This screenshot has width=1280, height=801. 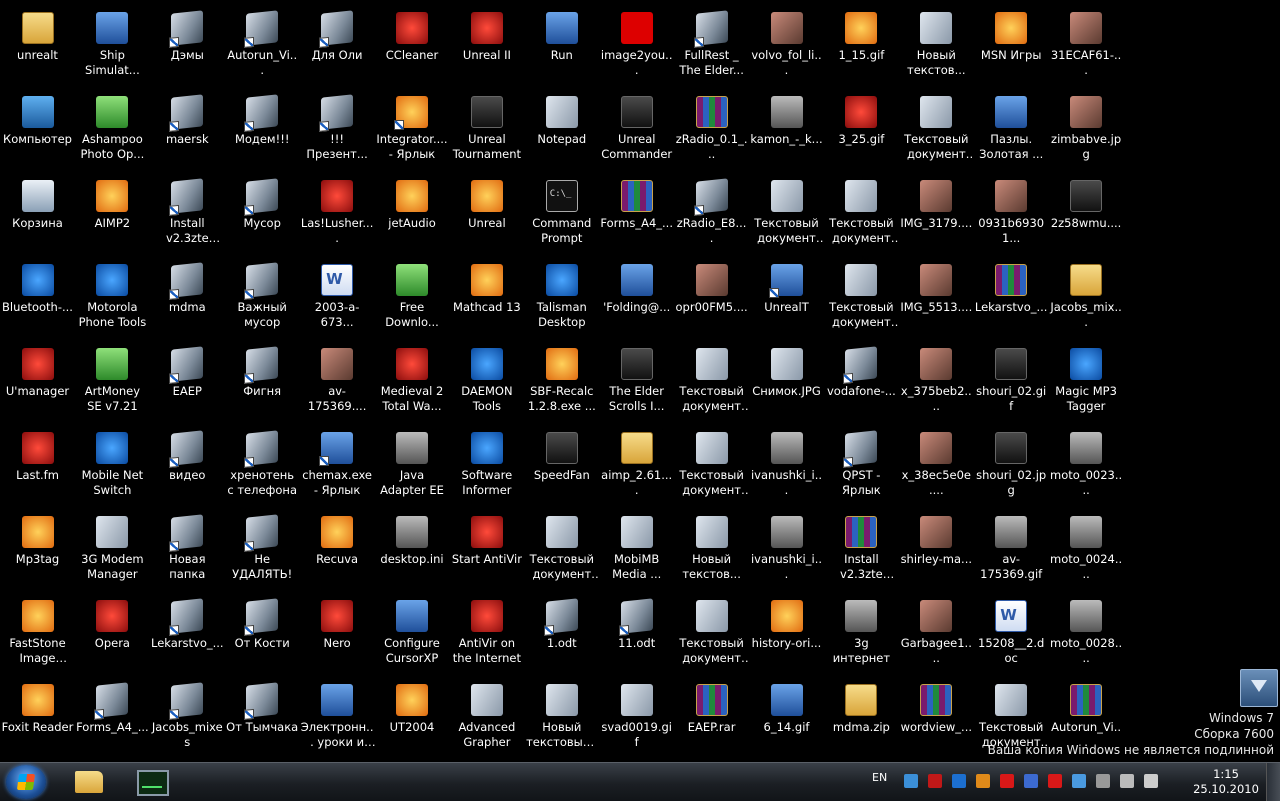 I want to click on desktop-icon: Recuva, so click(x=337, y=552).